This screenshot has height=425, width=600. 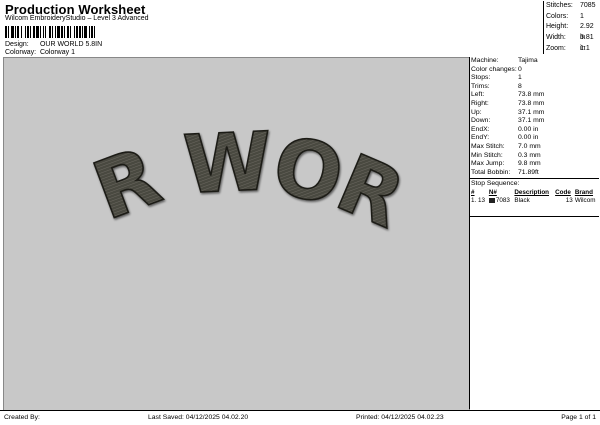 What do you see at coordinates (520, 78) in the screenshot?
I see `info-value: 1` at bounding box center [520, 78].